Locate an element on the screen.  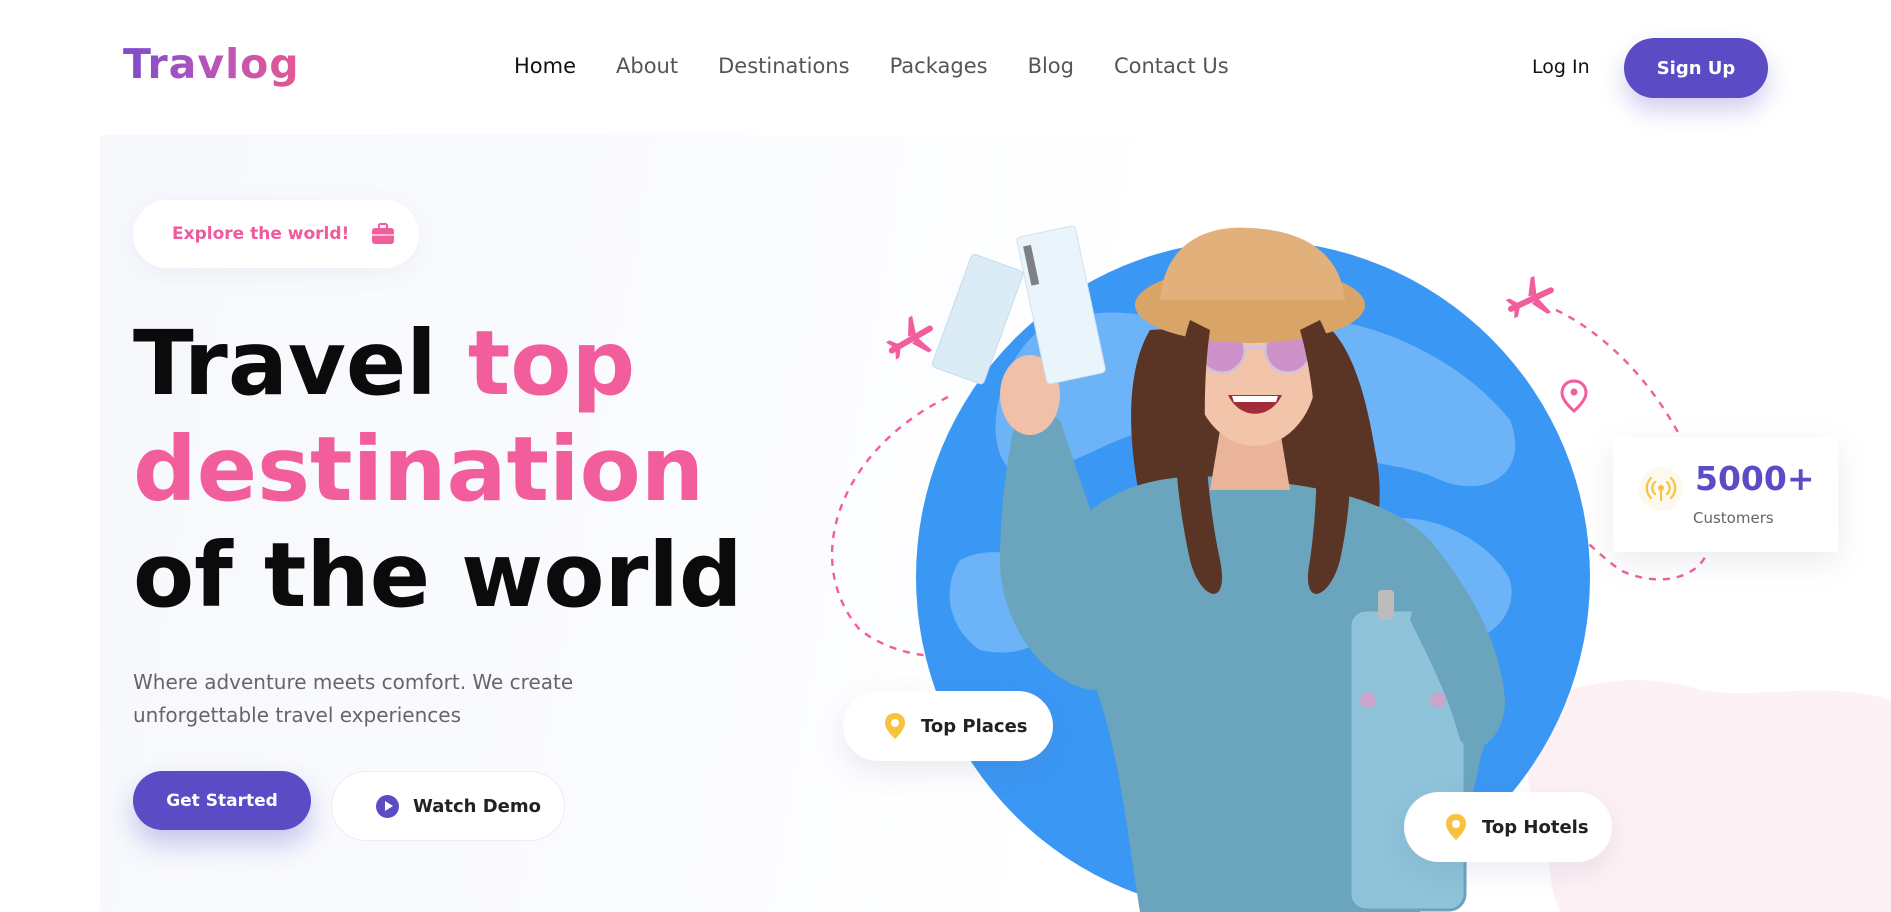
get-started-button: Get Started is located at coordinates (222, 800).